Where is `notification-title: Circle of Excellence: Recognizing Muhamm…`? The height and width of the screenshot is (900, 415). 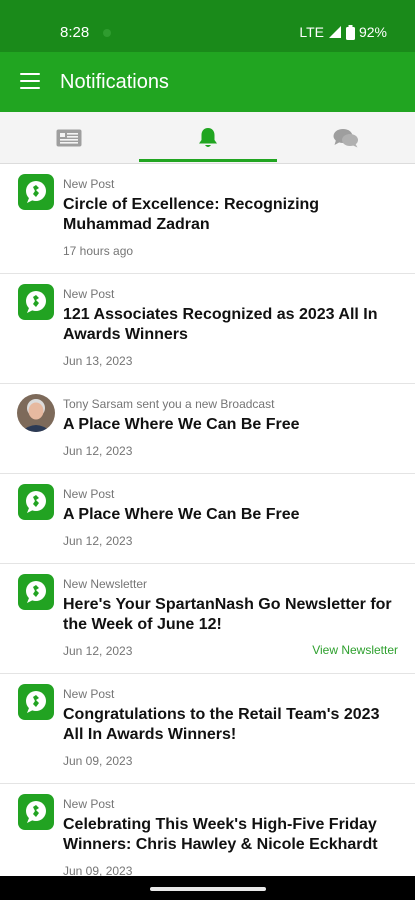 notification-title: Circle of Excellence: Recognizing Muhamm… is located at coordinates (191, 214).